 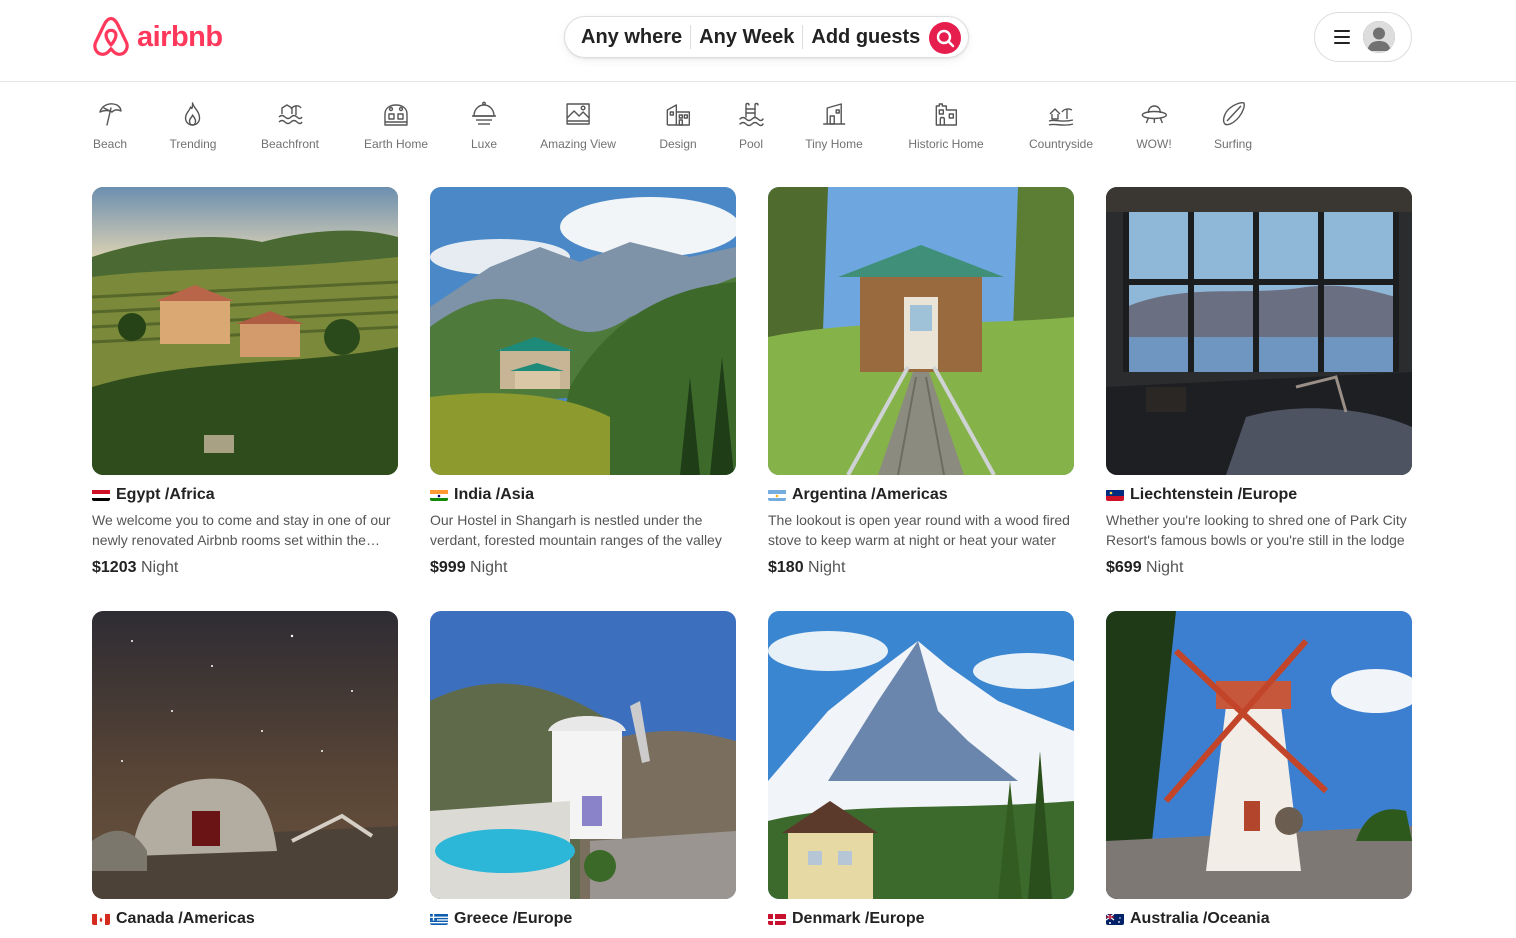 I want to click on listing-card: Greece /Europe, so click(x=583, y=769).